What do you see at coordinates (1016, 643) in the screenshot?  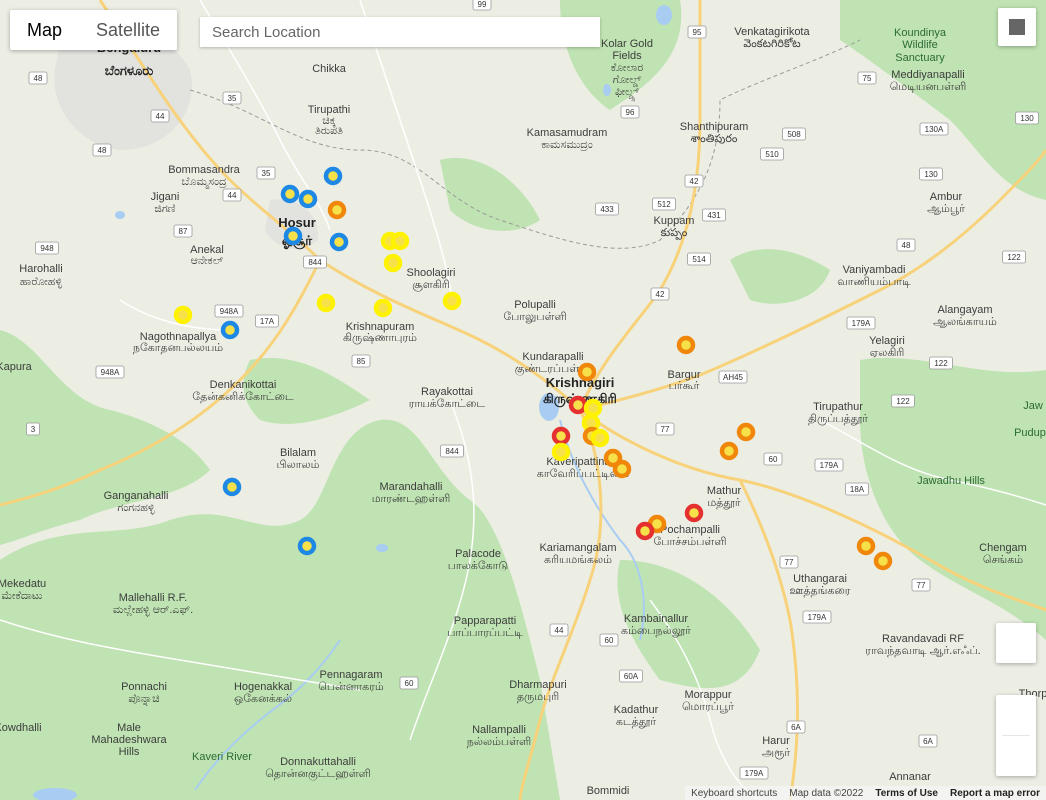 I see `street-view-button` at bounding box center [1016, 643].